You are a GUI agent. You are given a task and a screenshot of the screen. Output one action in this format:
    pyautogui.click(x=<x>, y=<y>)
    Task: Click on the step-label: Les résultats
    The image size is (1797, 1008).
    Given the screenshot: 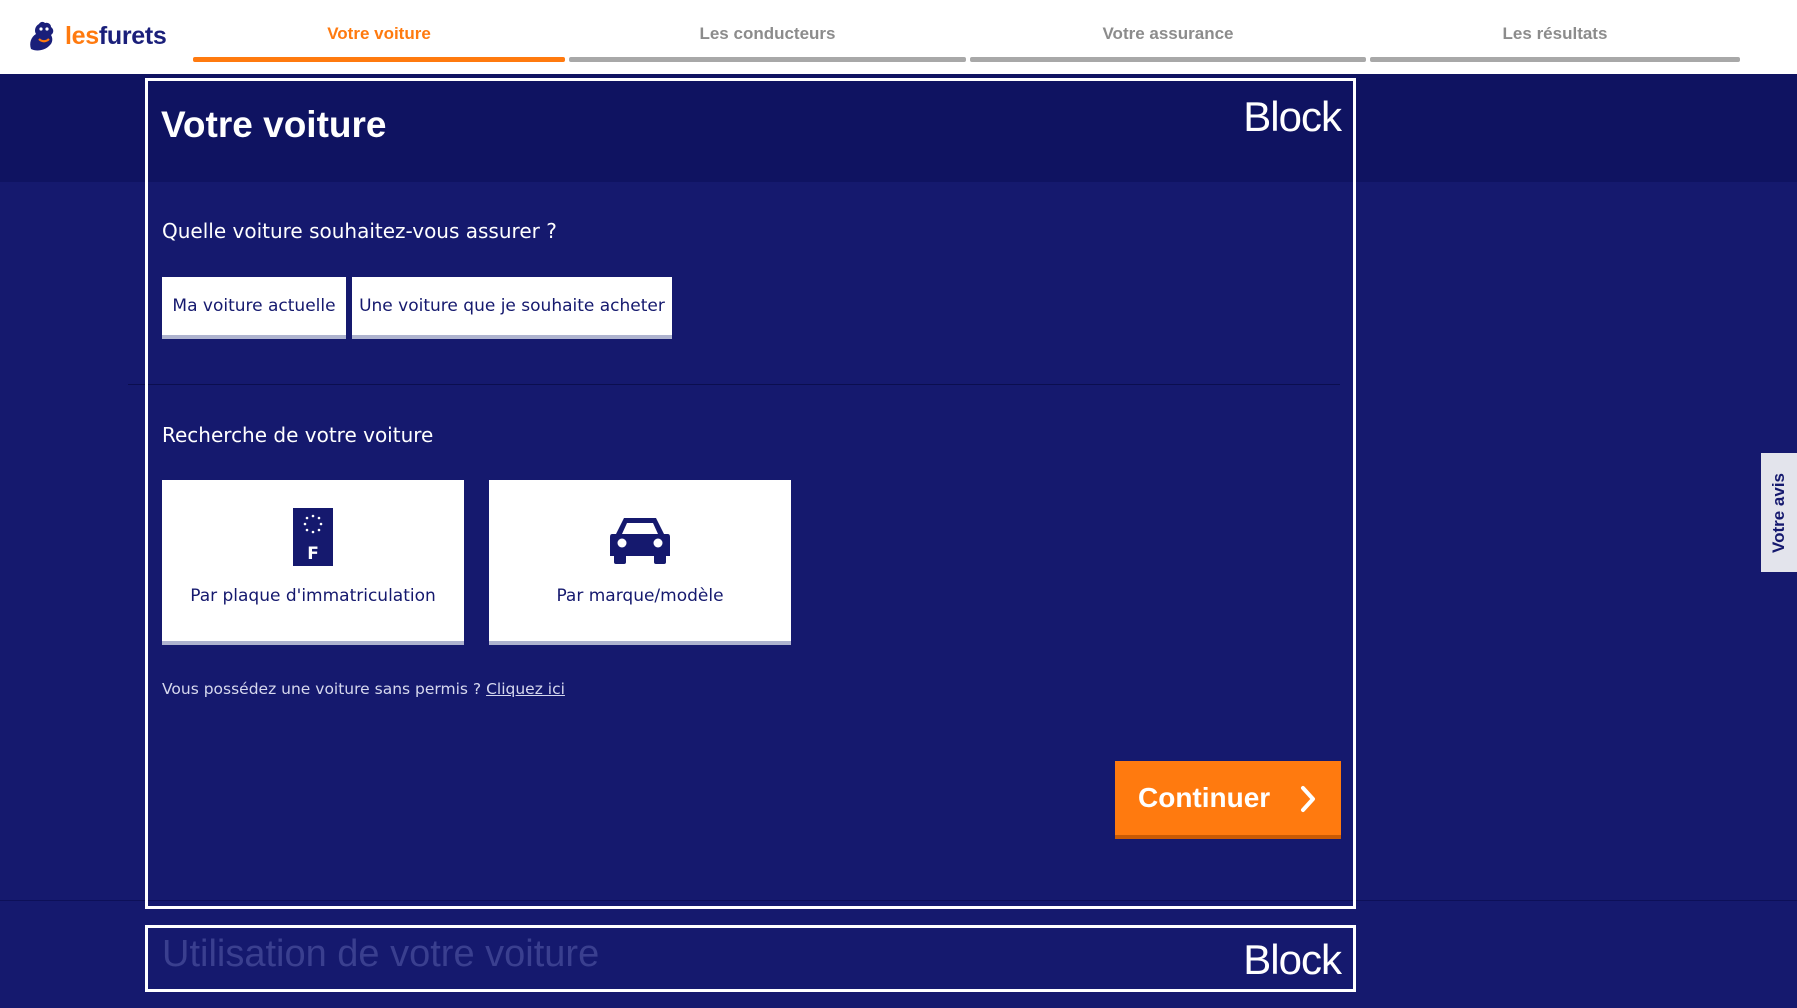 What is the action you would take?
    pyautogui.click(x=1555, y=33)
    